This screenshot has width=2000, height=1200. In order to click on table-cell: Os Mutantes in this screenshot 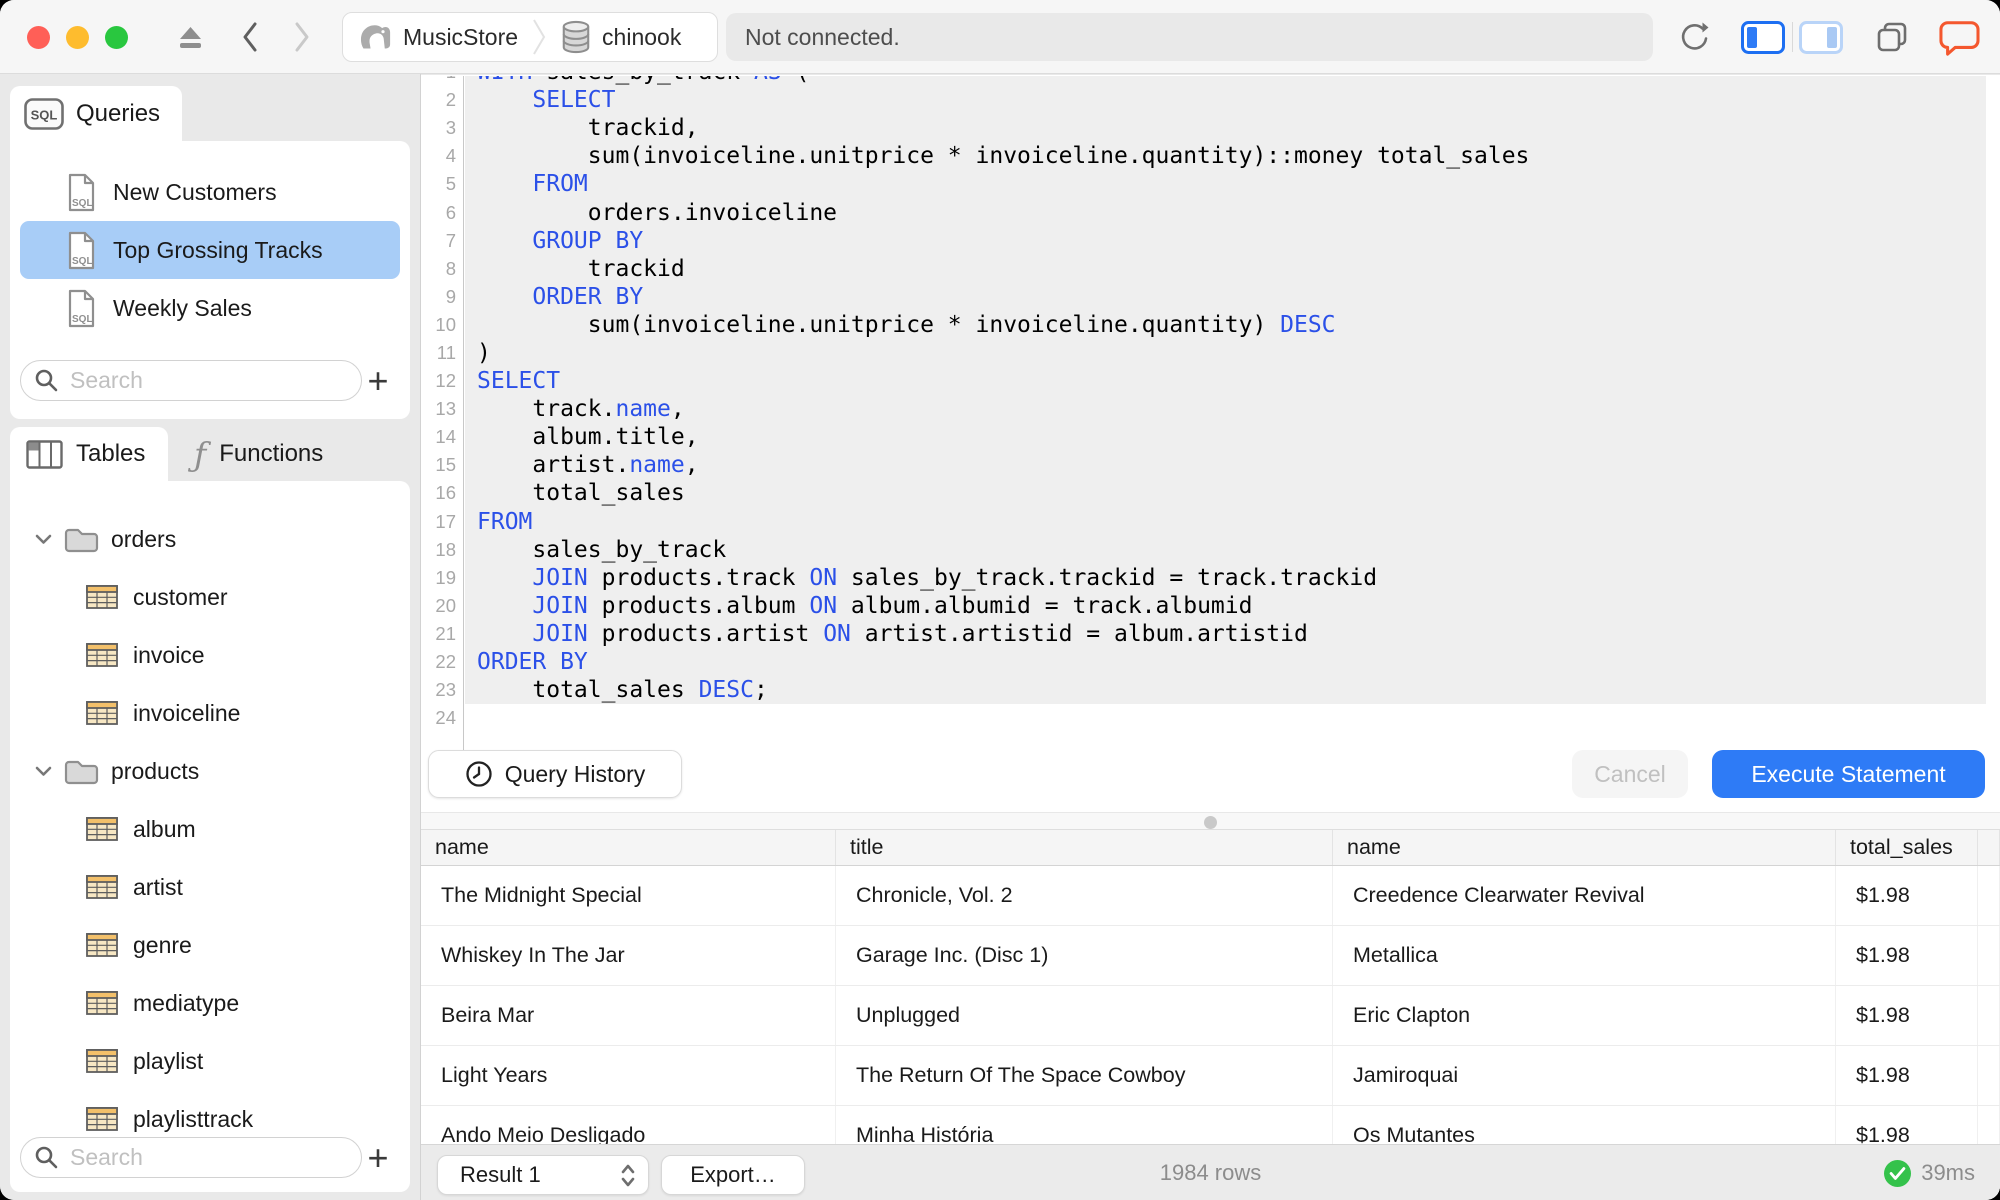, I will do `click(1584, 1125)`.